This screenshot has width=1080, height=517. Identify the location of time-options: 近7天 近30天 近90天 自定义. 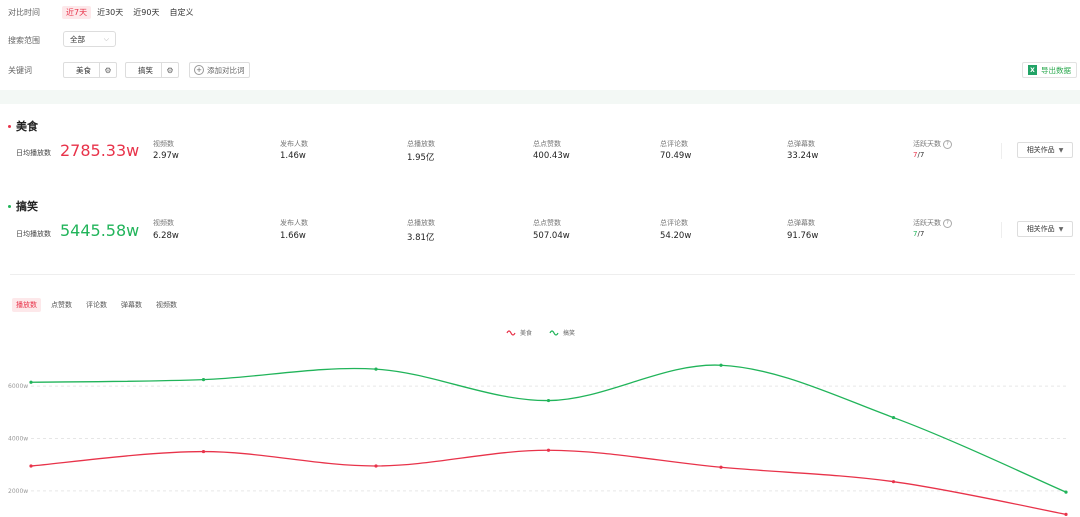
(129, 12).